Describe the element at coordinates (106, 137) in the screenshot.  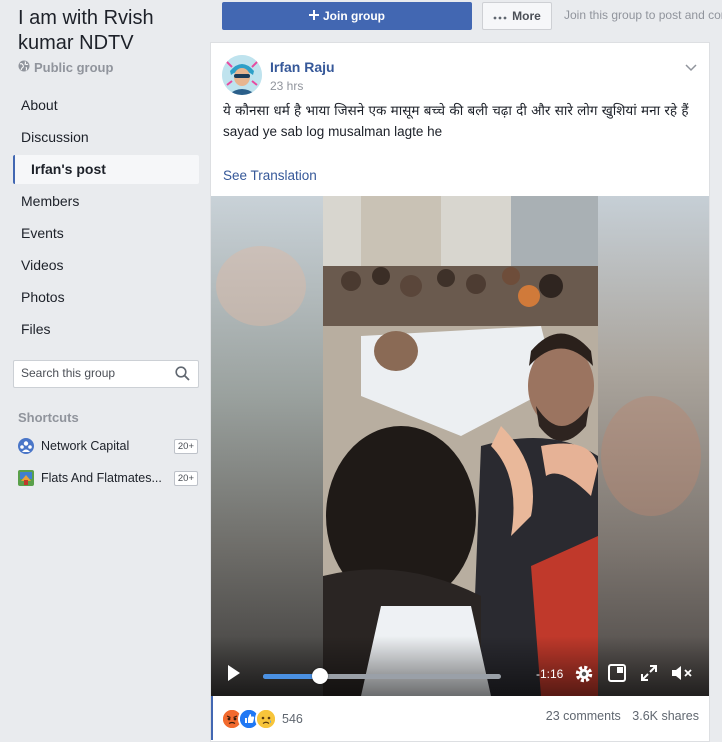
I see `nav-discussion: Discussion` at that location.